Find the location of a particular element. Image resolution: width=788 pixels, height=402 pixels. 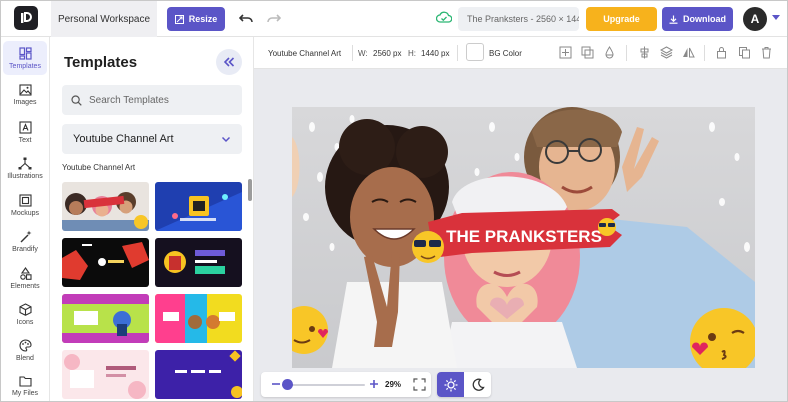

elements-icon is located at coordinates (25, 273).